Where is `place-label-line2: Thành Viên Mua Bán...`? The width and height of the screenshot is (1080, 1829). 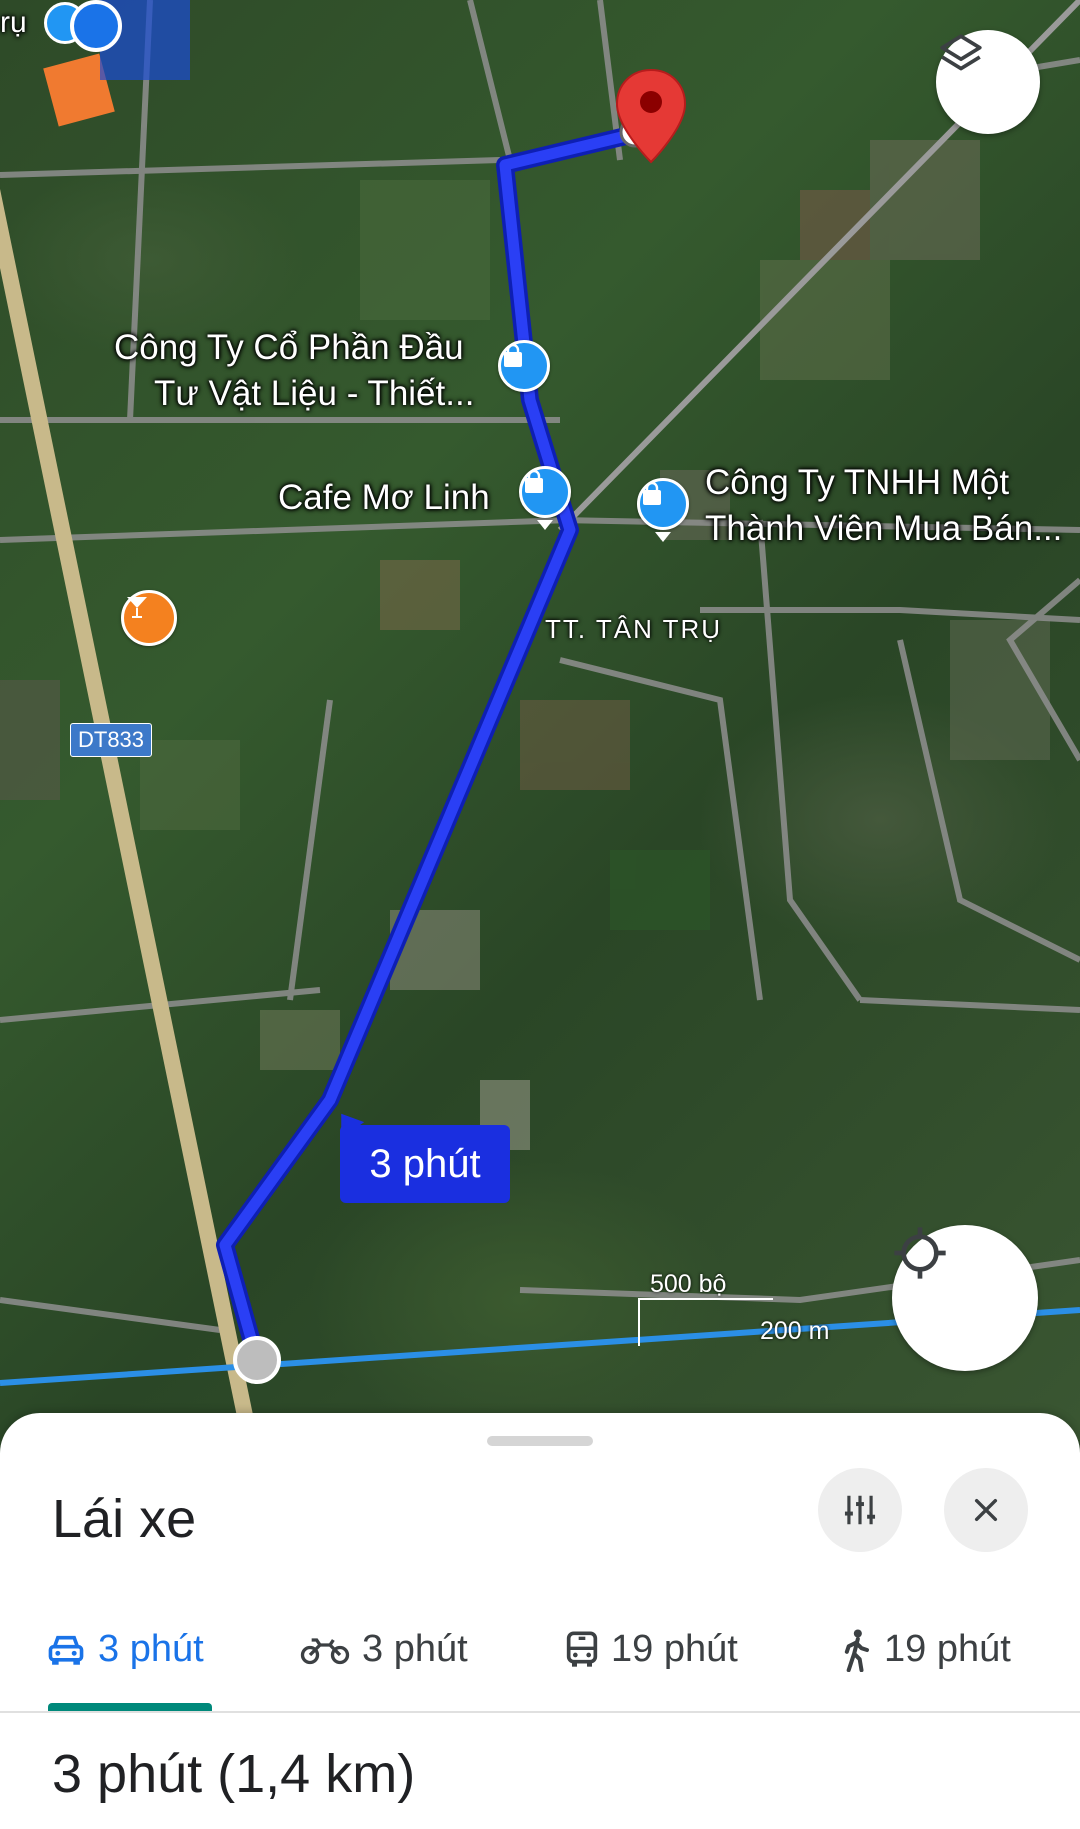 place-label-line2: Thành Viên Mua Bán... is located at coordinates (884, 528).